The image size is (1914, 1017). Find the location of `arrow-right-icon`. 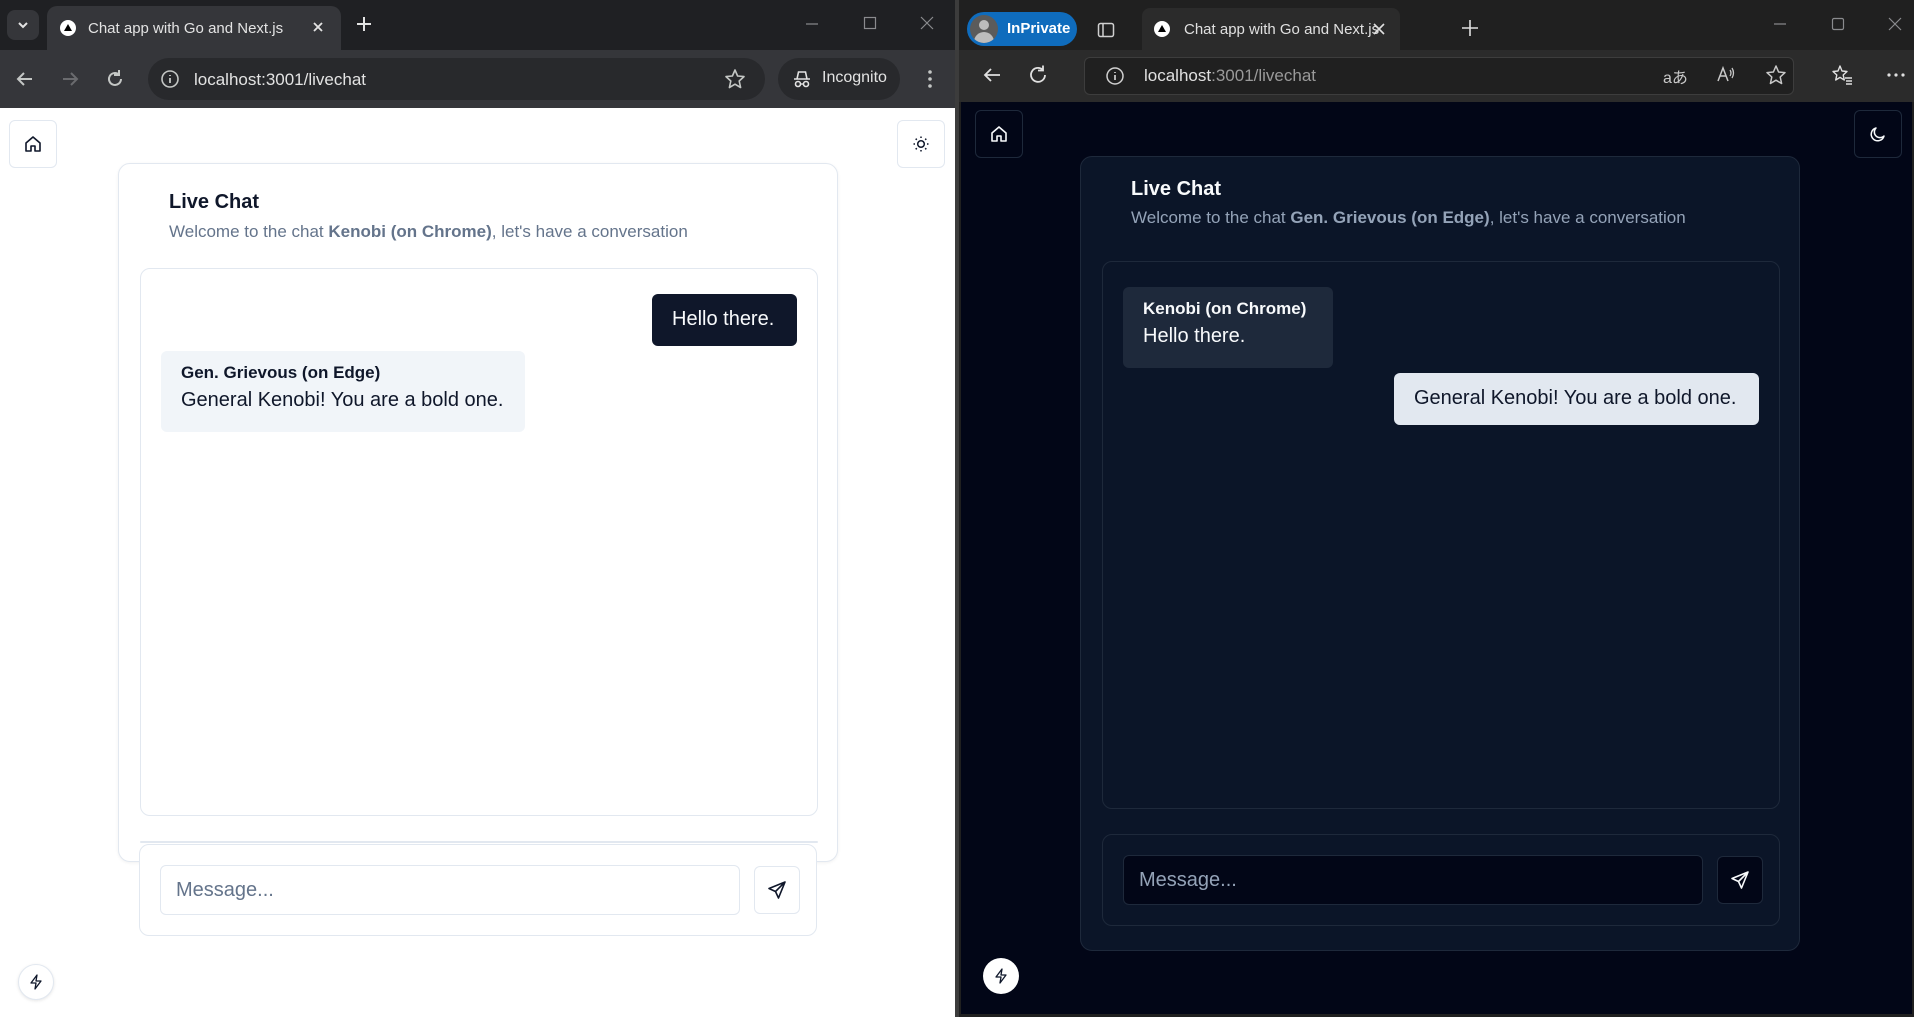

arrow-right-icon is located at coordinates (71, 79).